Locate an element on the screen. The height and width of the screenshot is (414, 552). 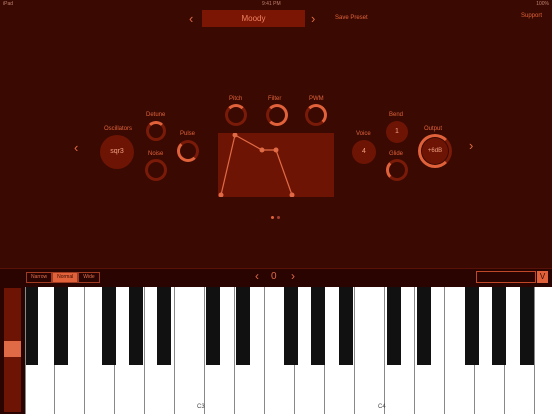
envelope-editor is located at coordinates (276, 165).